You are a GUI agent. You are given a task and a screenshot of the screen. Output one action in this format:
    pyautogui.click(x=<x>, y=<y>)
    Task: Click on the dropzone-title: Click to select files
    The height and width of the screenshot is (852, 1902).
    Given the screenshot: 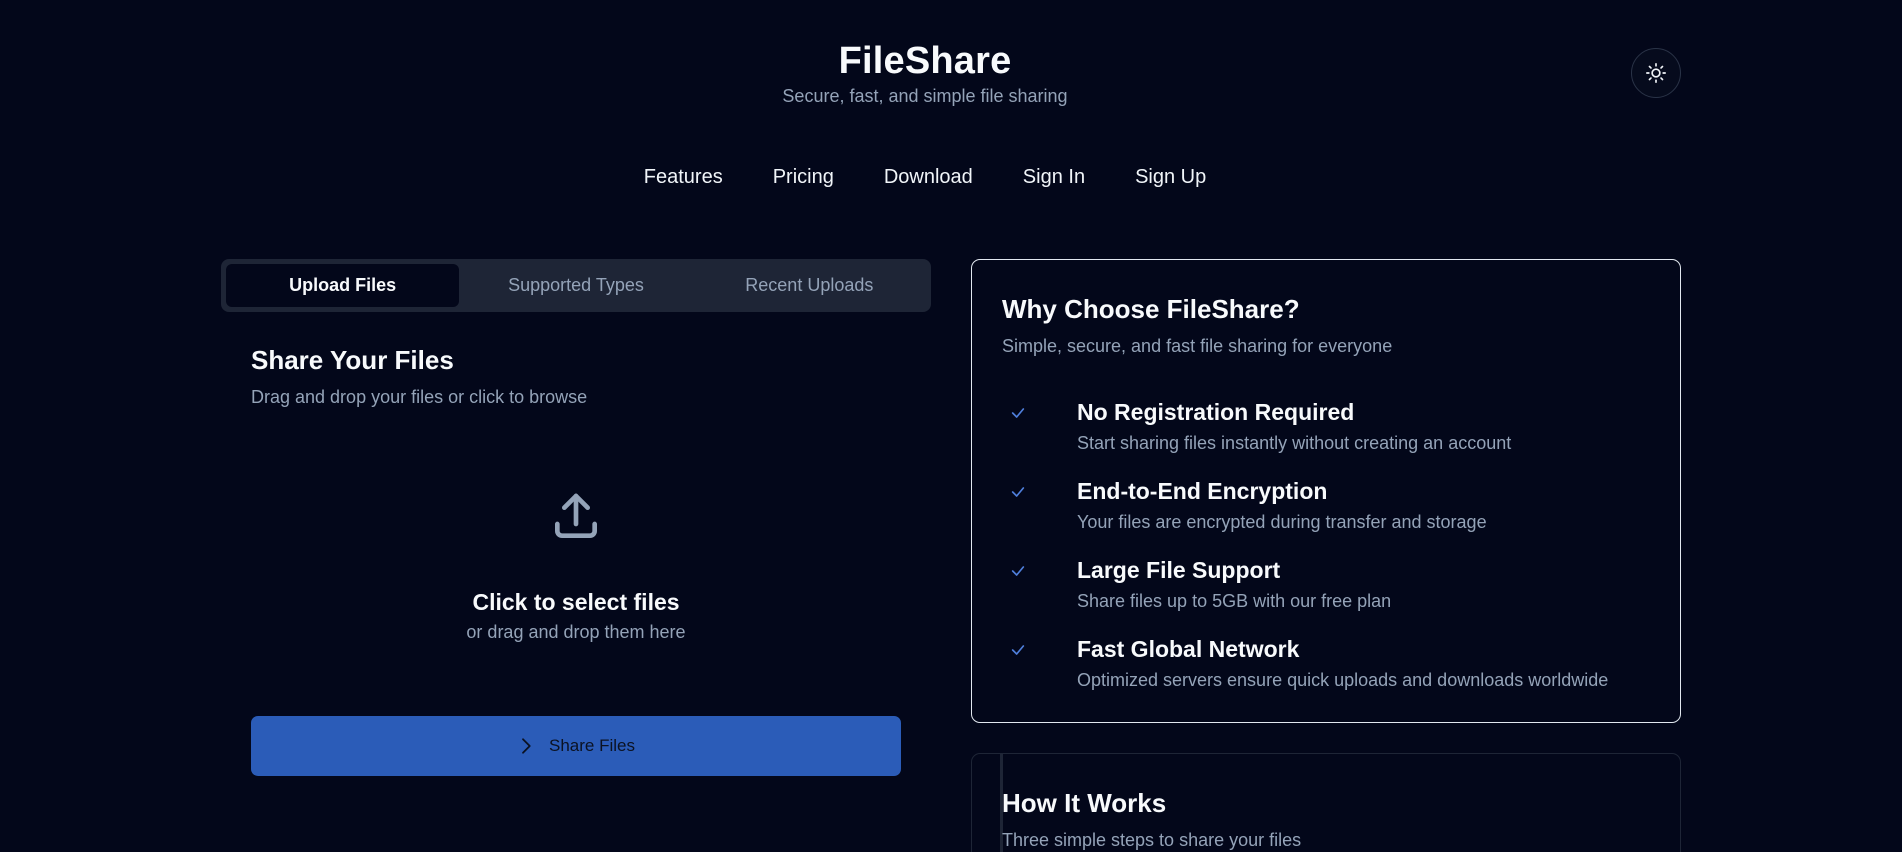 What is the action you would take?
    pyautogui.click(x=576, y=602)
    